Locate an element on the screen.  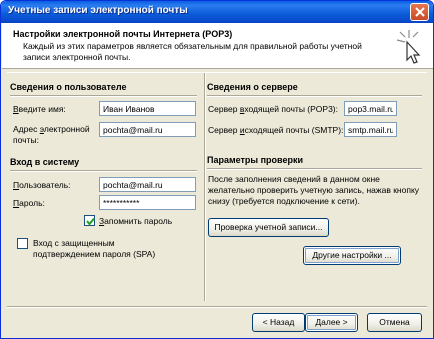
outgoing-server-input is located at coordinates (370, 129).